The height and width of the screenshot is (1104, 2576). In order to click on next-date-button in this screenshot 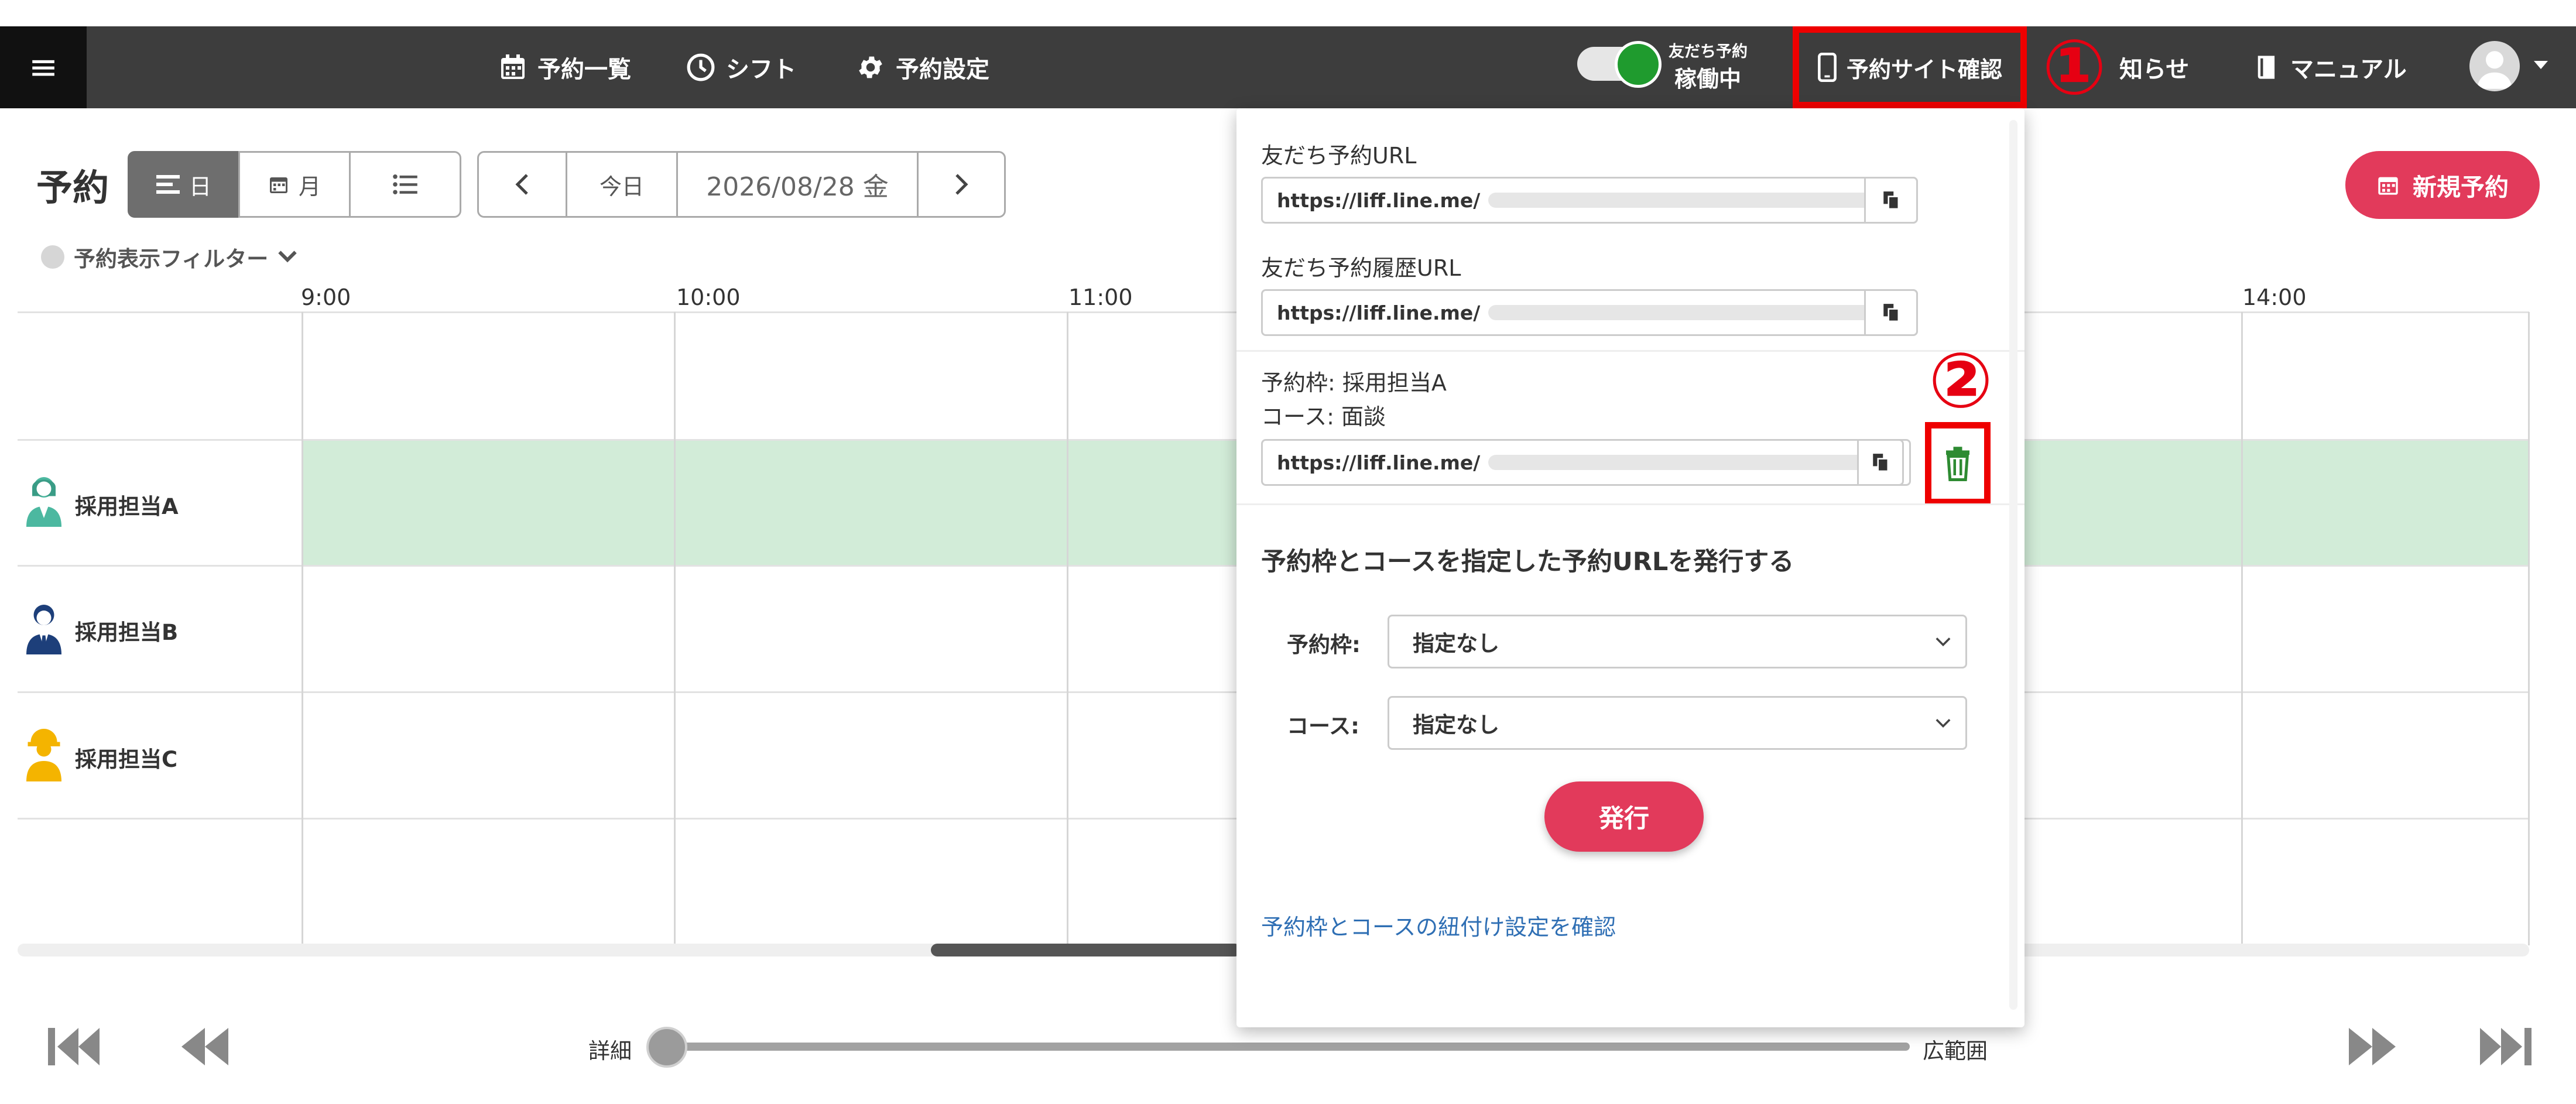, I will do `click(961, 184)`.